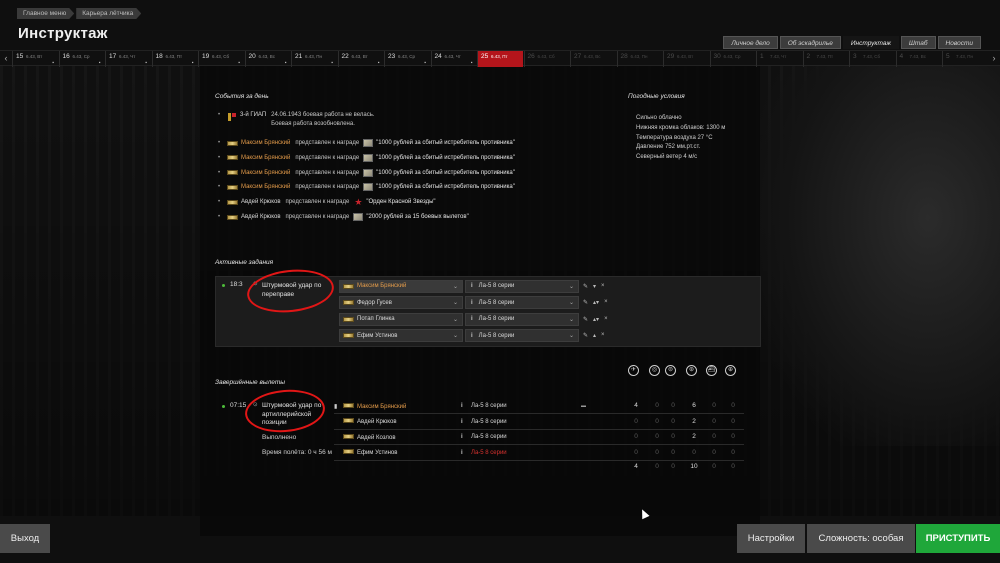 This screenshot has height=563, width=1000. What do you see at coordinates (242, 96) in the screenshot?
I see `events-title: События за день` at bounding box center [242, 96].